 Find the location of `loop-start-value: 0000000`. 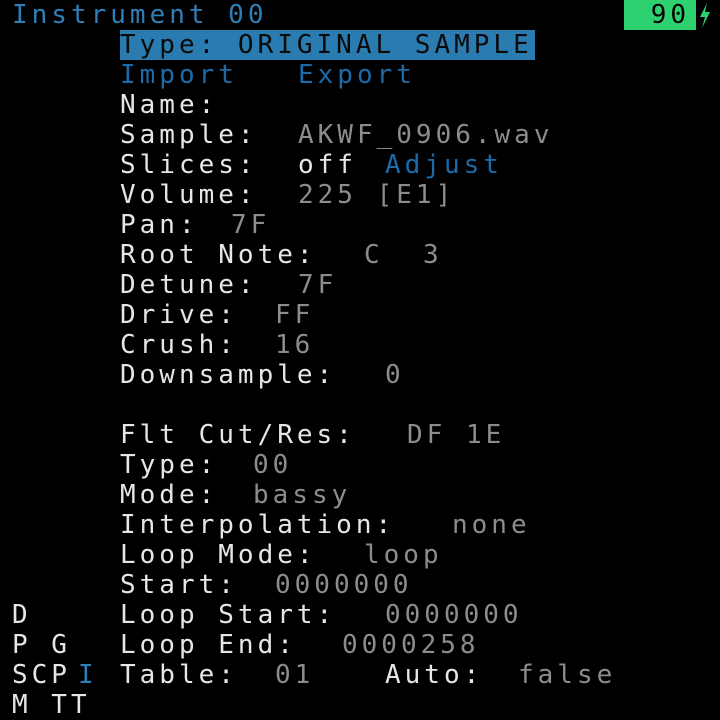

loop-start-value: 0000000 is located at coordinates (454, 615).